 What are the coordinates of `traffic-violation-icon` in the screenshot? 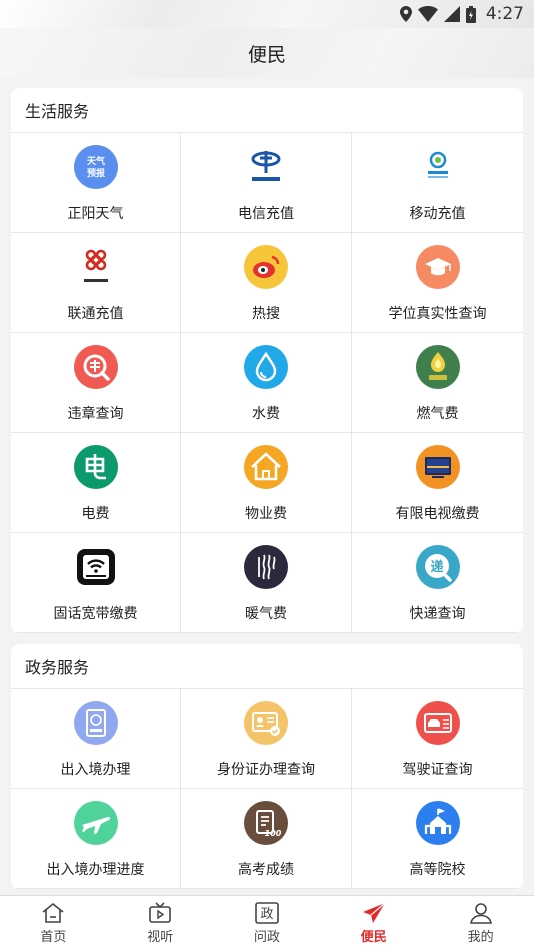 It's located at (95, 367).